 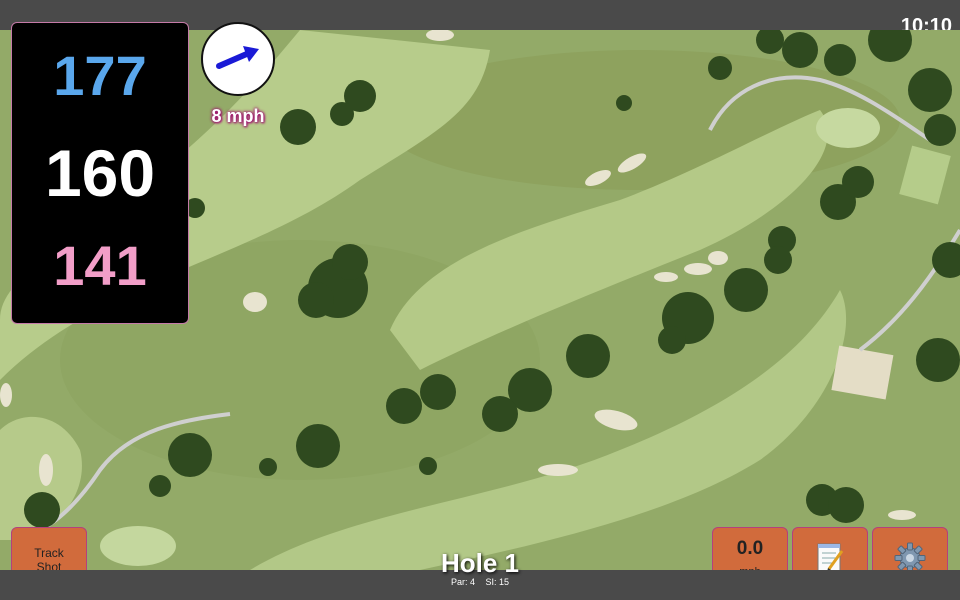 What do you see at coordinates (480, 563) in the screenshot?
I see `hole-title: Hole 1` at bounding box center [480, 563].